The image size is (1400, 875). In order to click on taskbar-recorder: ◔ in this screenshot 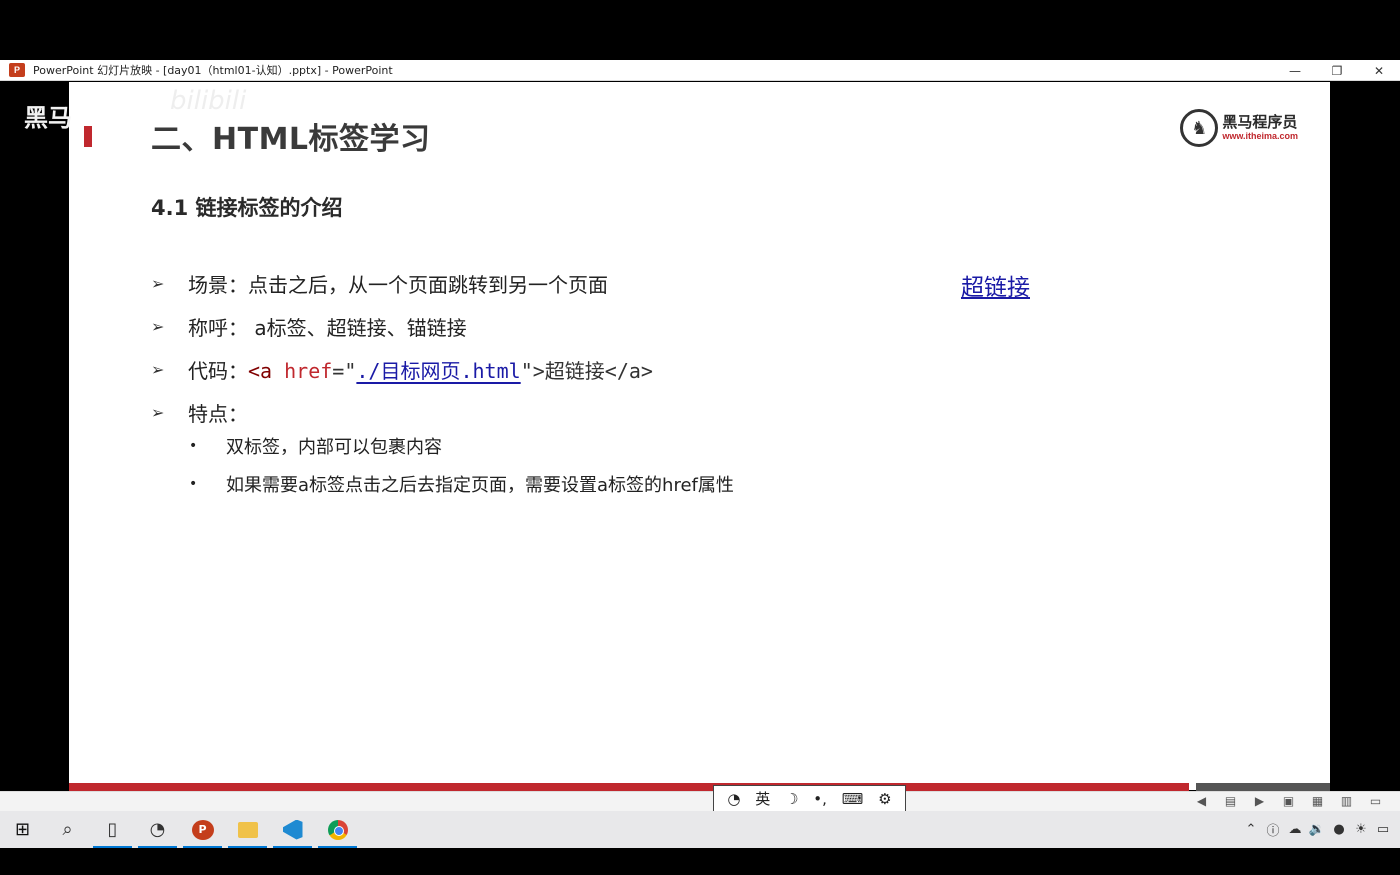, I will do `click(157, 829)`.